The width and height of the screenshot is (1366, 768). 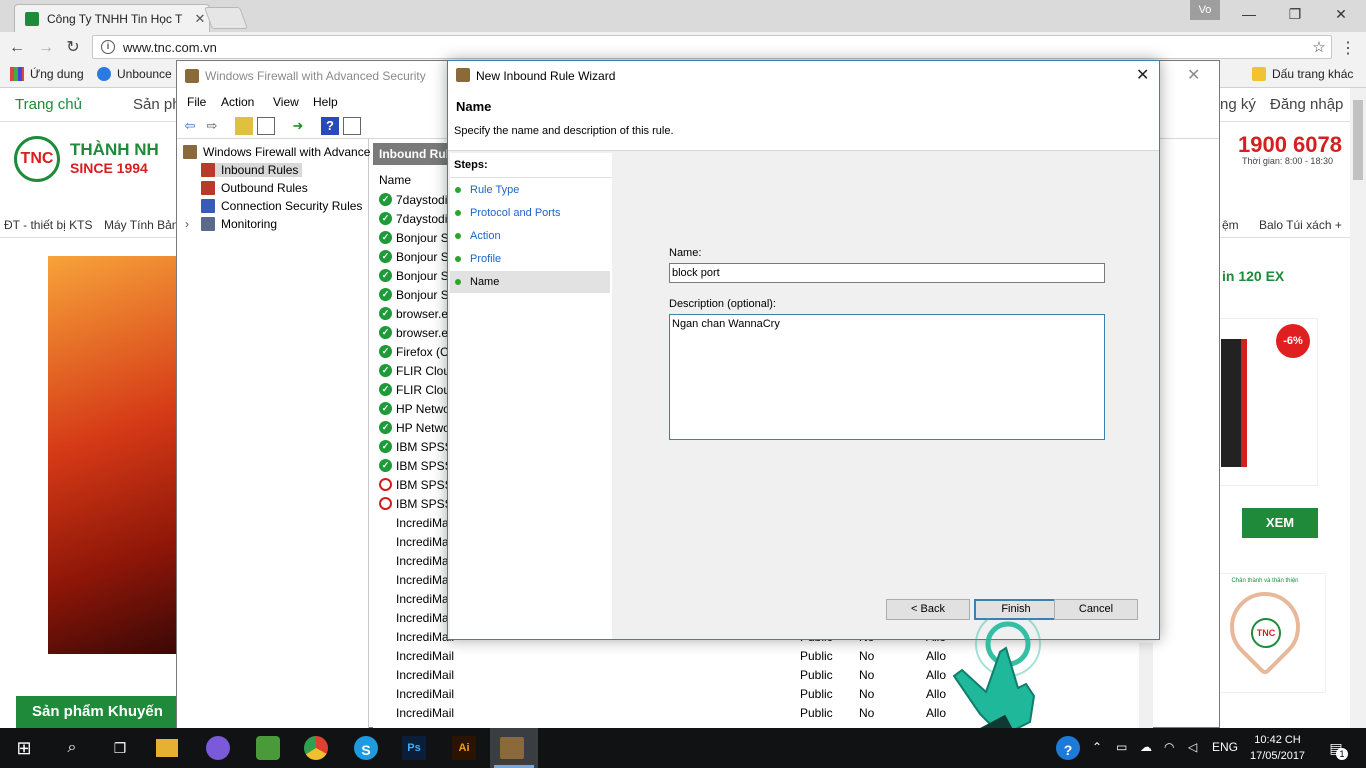 What do you see at coordinates (530, 236) in the screenshot?
I see `step-action: Action` at bounding box center [530, 236].